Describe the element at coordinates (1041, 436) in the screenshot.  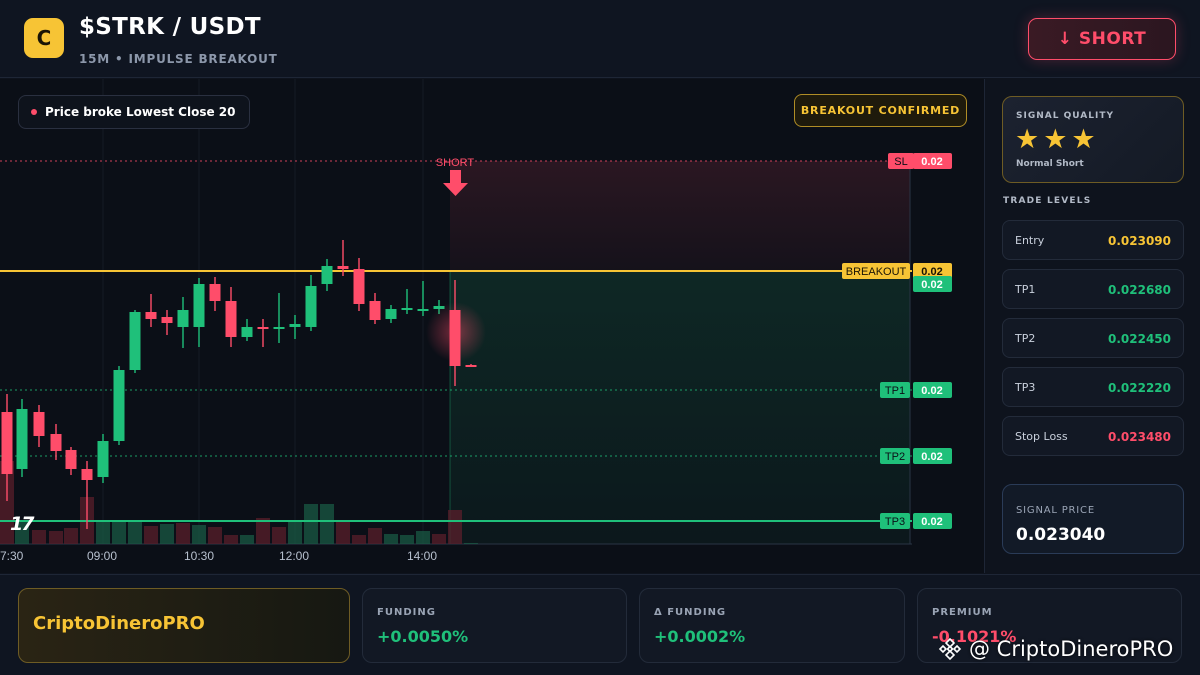
I see `trade-level-name: Stop Loss` at that location.